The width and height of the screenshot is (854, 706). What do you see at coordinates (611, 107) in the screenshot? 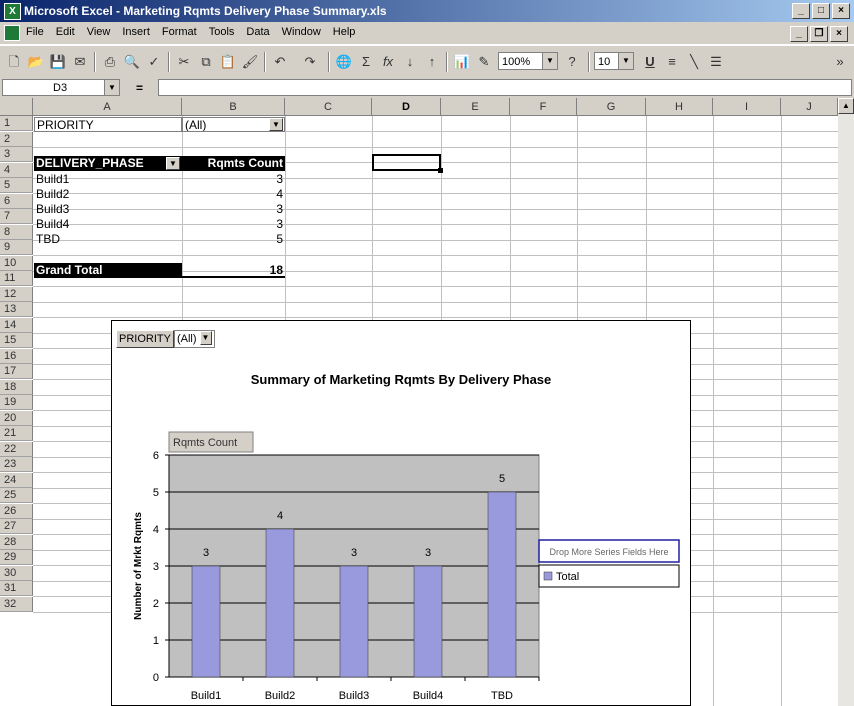
I see `column-header-g: G` at bounding box center [611, 107].